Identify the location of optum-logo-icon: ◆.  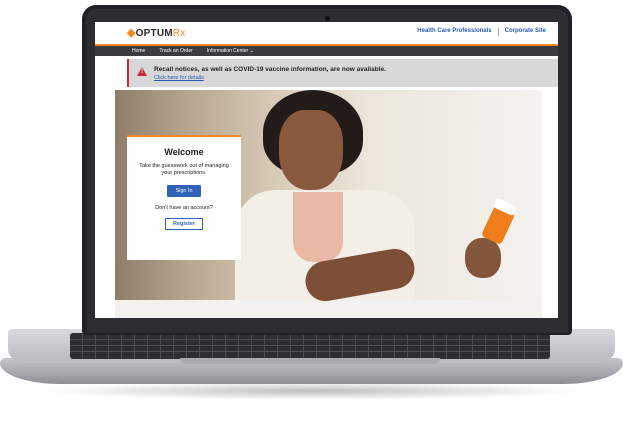
(131, 33).